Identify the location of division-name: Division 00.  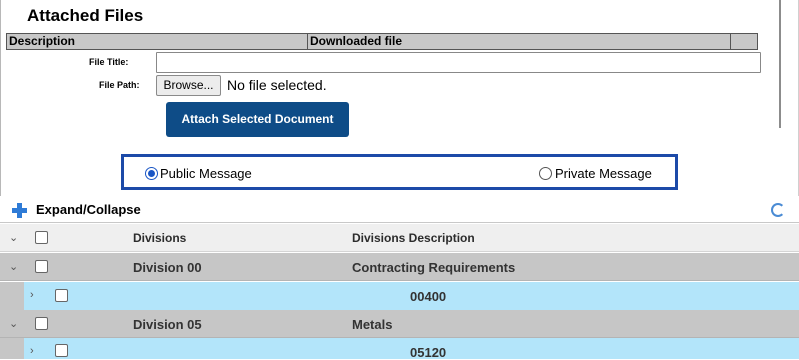
(167, 267).